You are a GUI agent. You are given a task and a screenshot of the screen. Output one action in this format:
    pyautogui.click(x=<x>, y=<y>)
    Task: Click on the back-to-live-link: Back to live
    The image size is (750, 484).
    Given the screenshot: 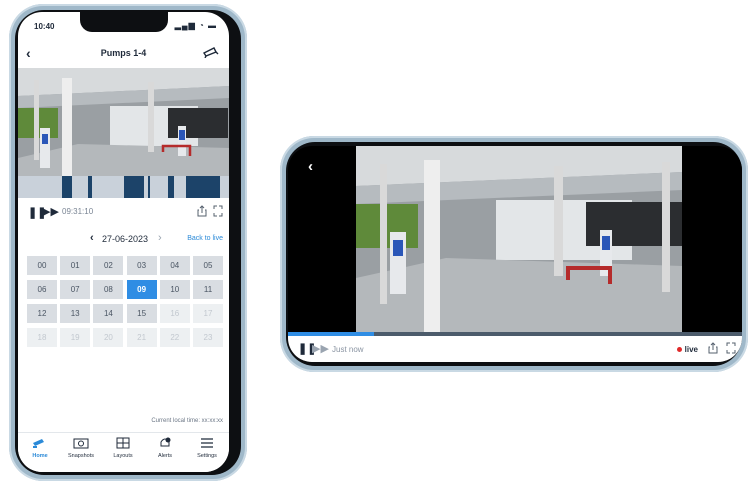 What is the action you would take?
    pyautogui.click(x=205, y=238)
    